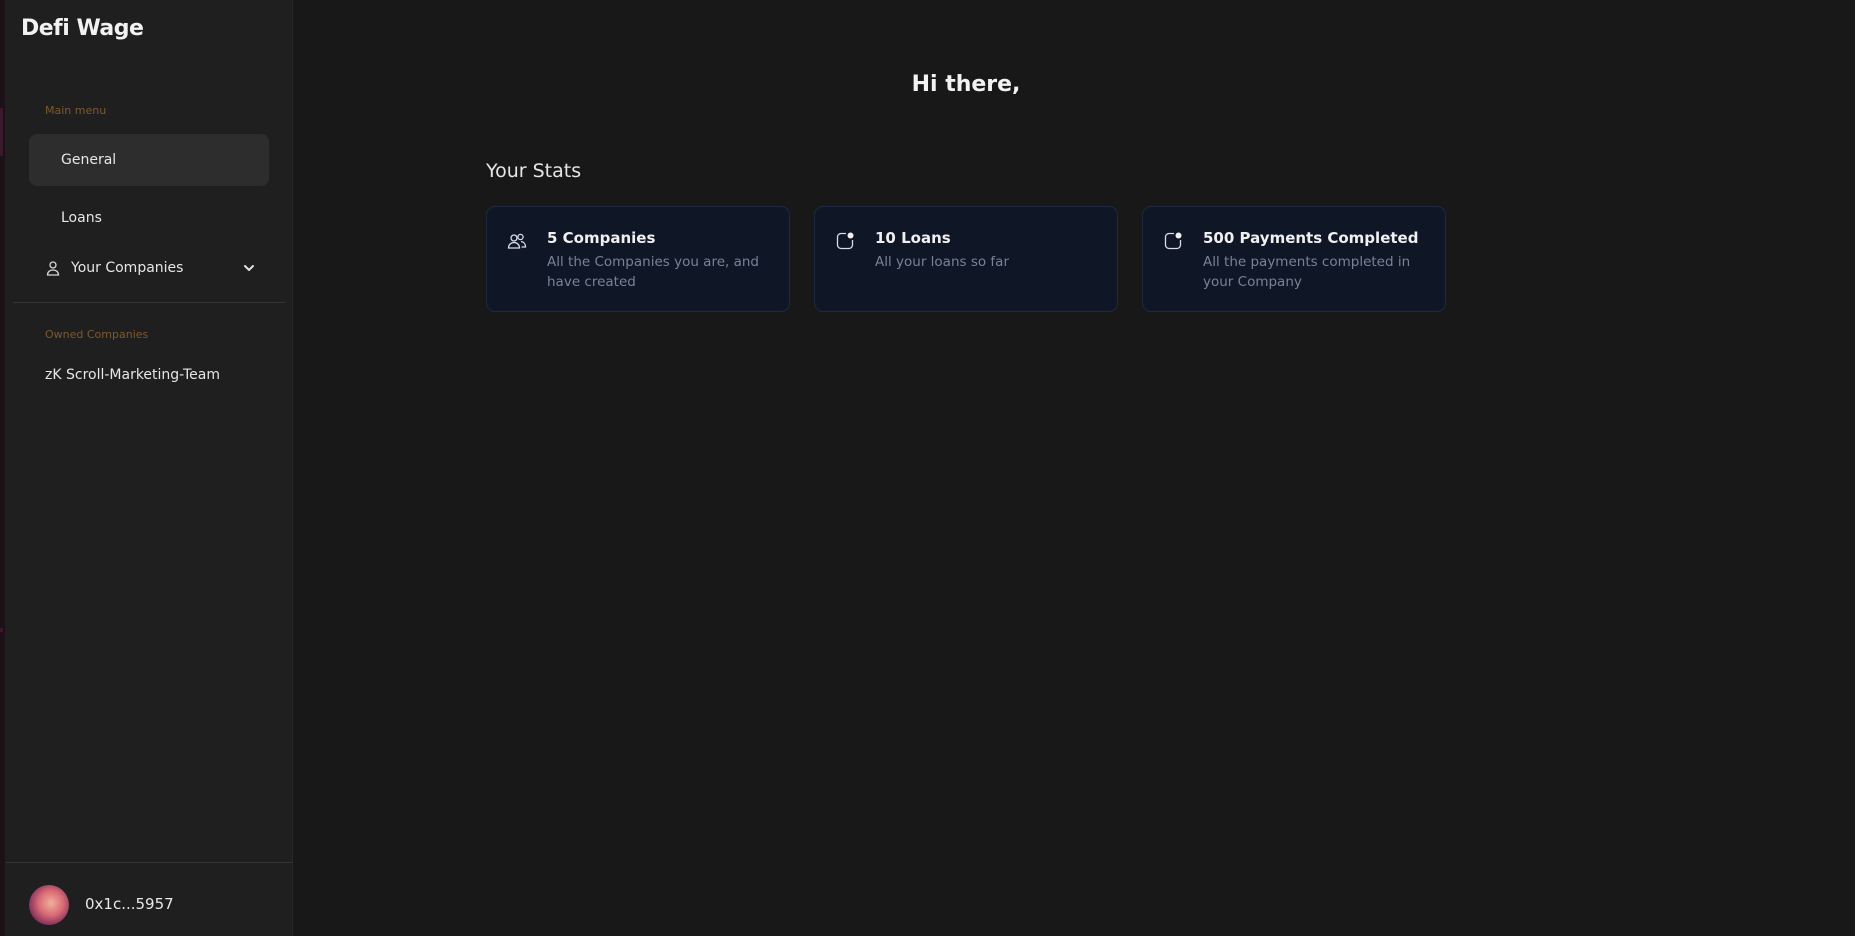 This screenshot has width=1855, height=936. I want to click on sidebar-item-label: Loans, so click(81, 218).